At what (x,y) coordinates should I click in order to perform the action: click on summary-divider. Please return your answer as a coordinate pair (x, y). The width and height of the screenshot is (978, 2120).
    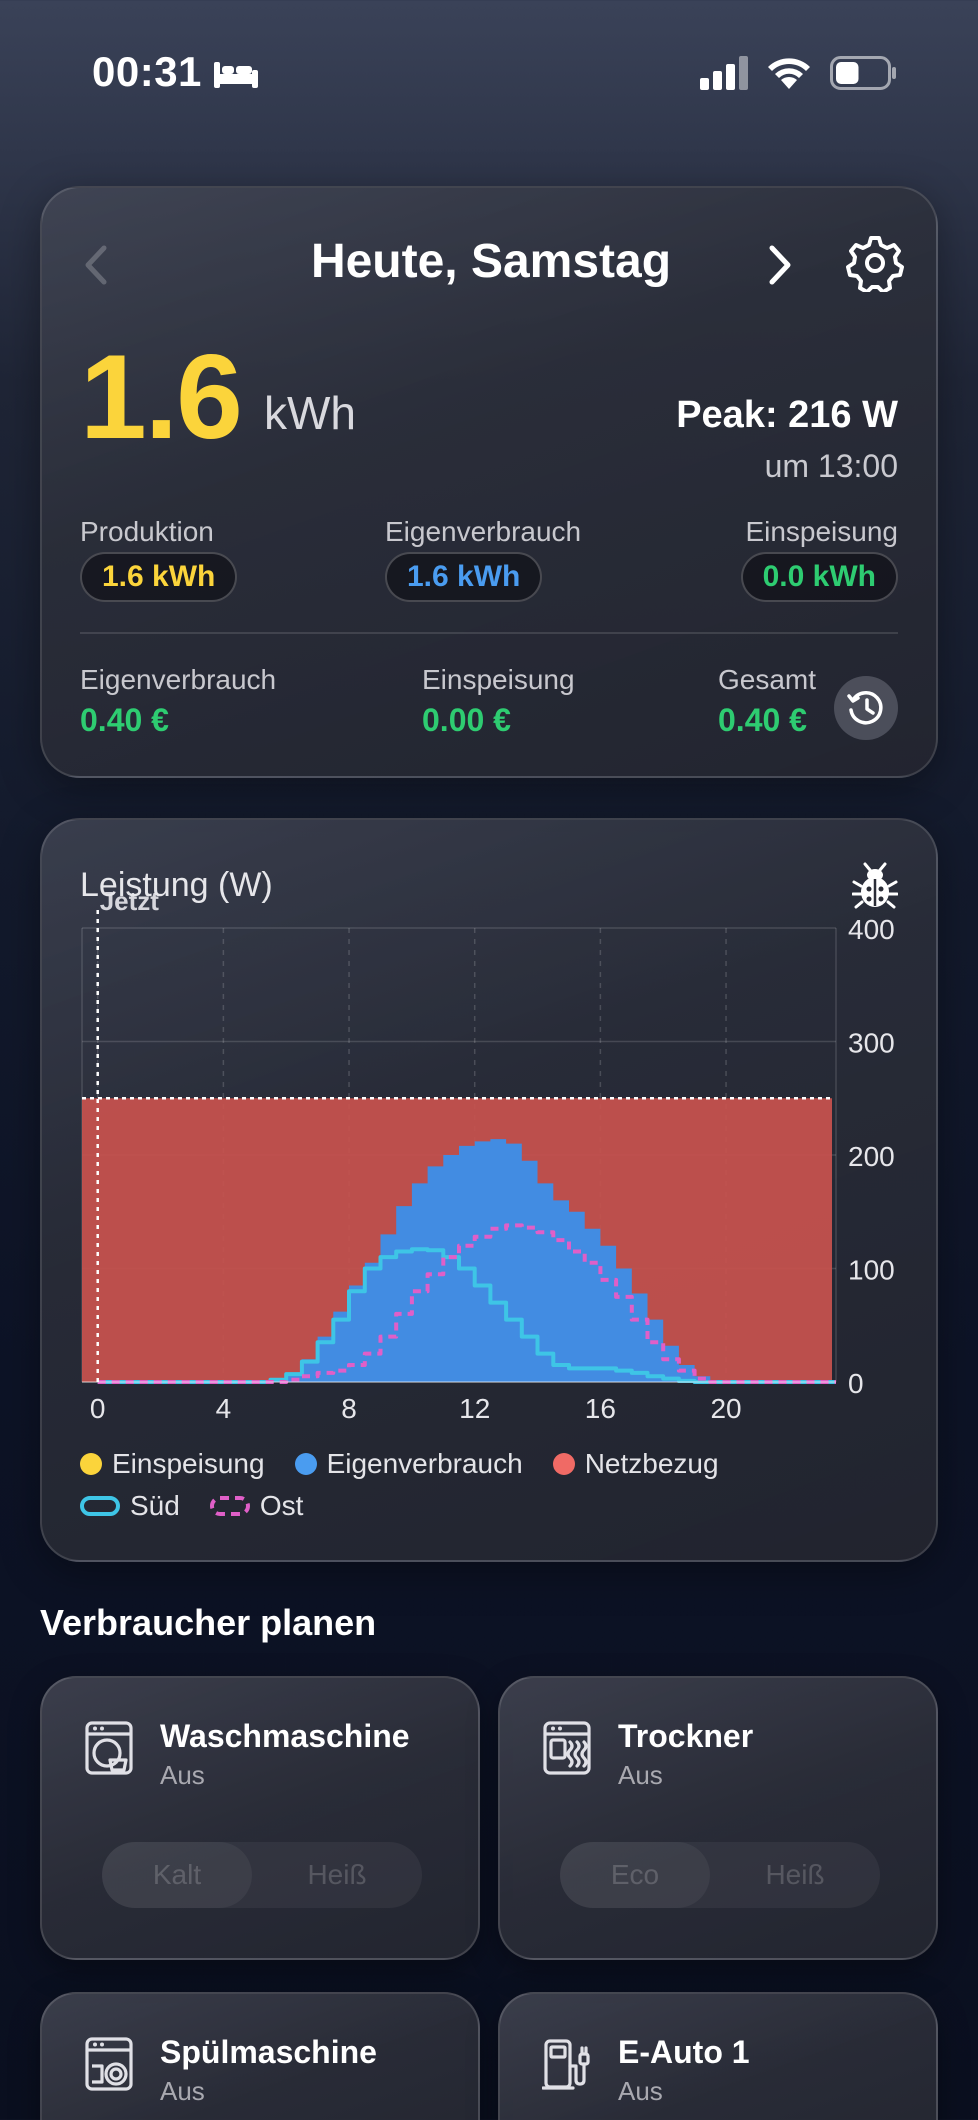
    Looking at the image, I should click on (489, 633).